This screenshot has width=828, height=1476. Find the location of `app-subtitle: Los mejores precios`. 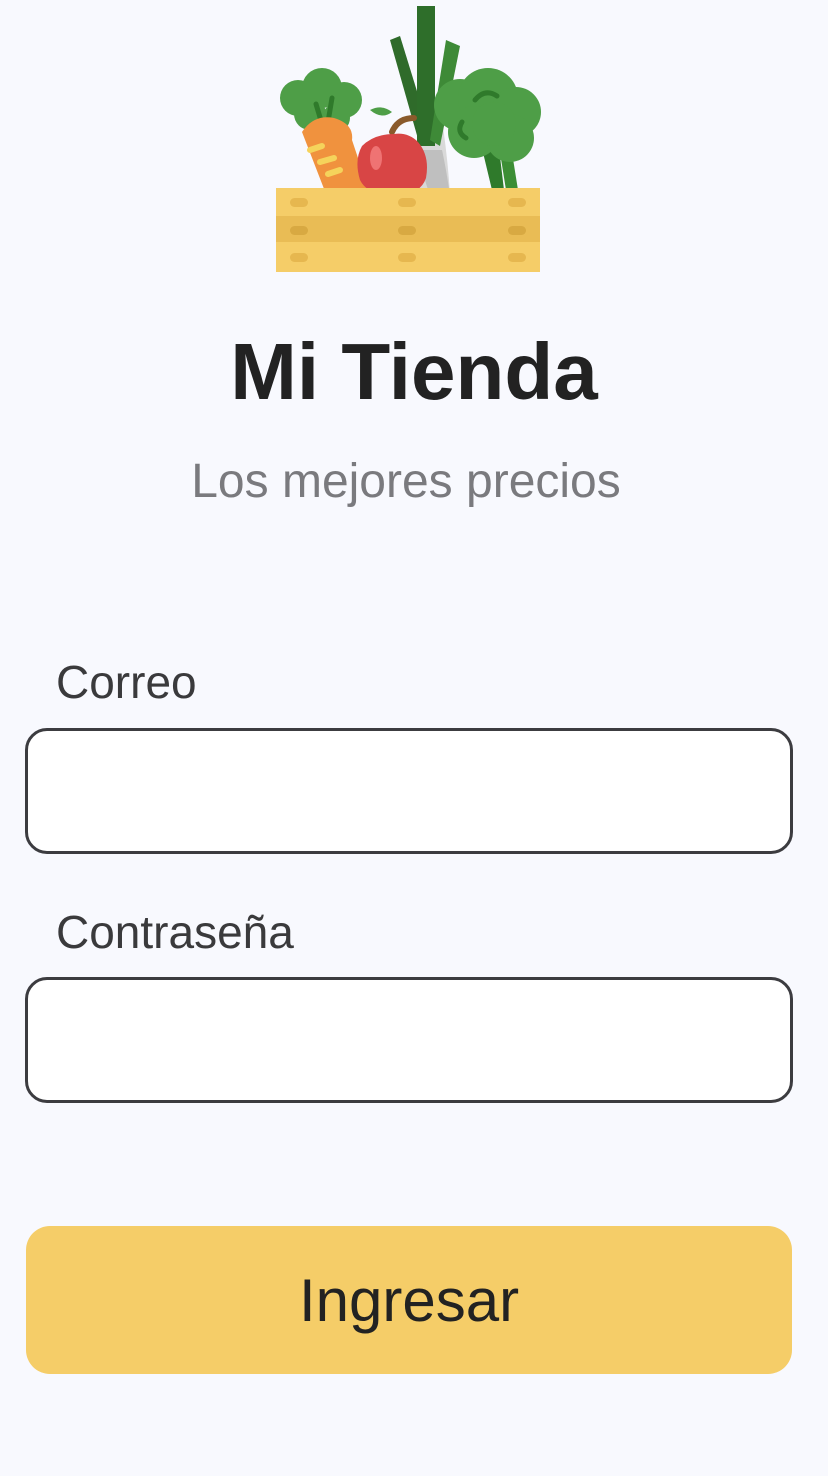

app-subtitle: Los mejores precios is located at coordinates (406, 481).